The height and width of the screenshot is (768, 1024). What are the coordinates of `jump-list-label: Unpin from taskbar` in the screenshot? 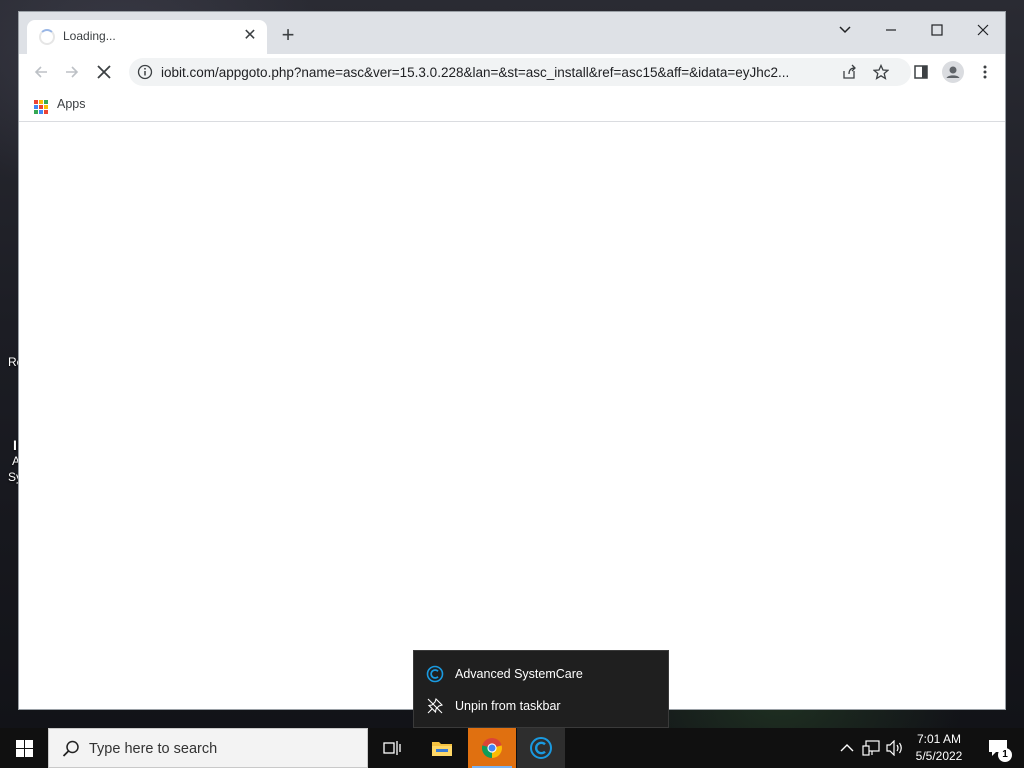 It's located at (508, 706).